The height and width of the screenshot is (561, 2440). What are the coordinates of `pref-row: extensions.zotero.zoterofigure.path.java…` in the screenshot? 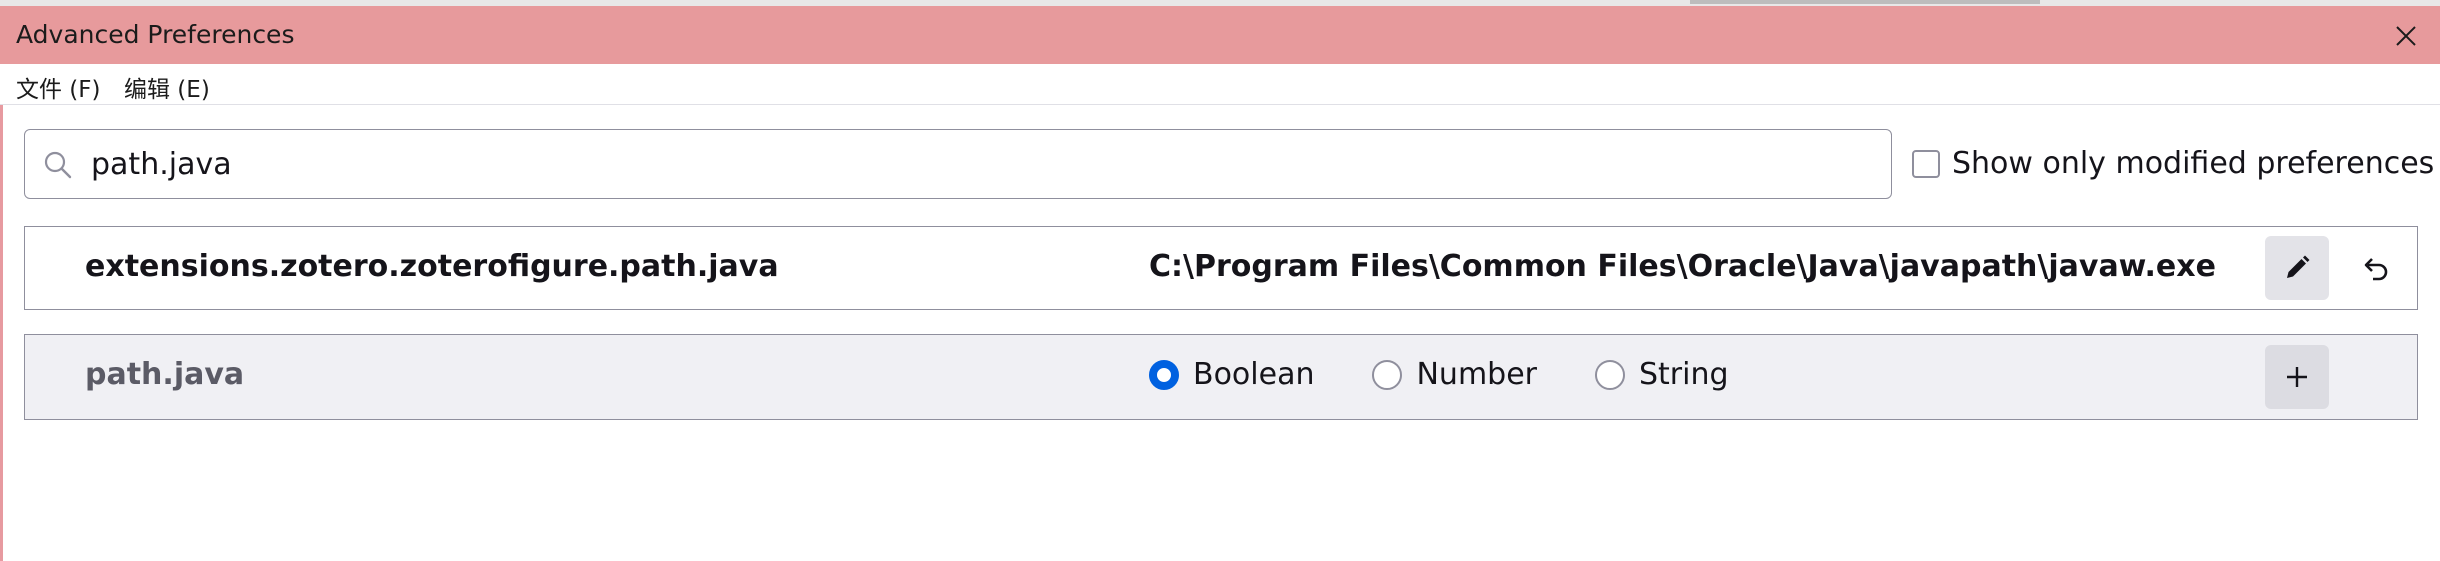 It's located at (1221, 268).